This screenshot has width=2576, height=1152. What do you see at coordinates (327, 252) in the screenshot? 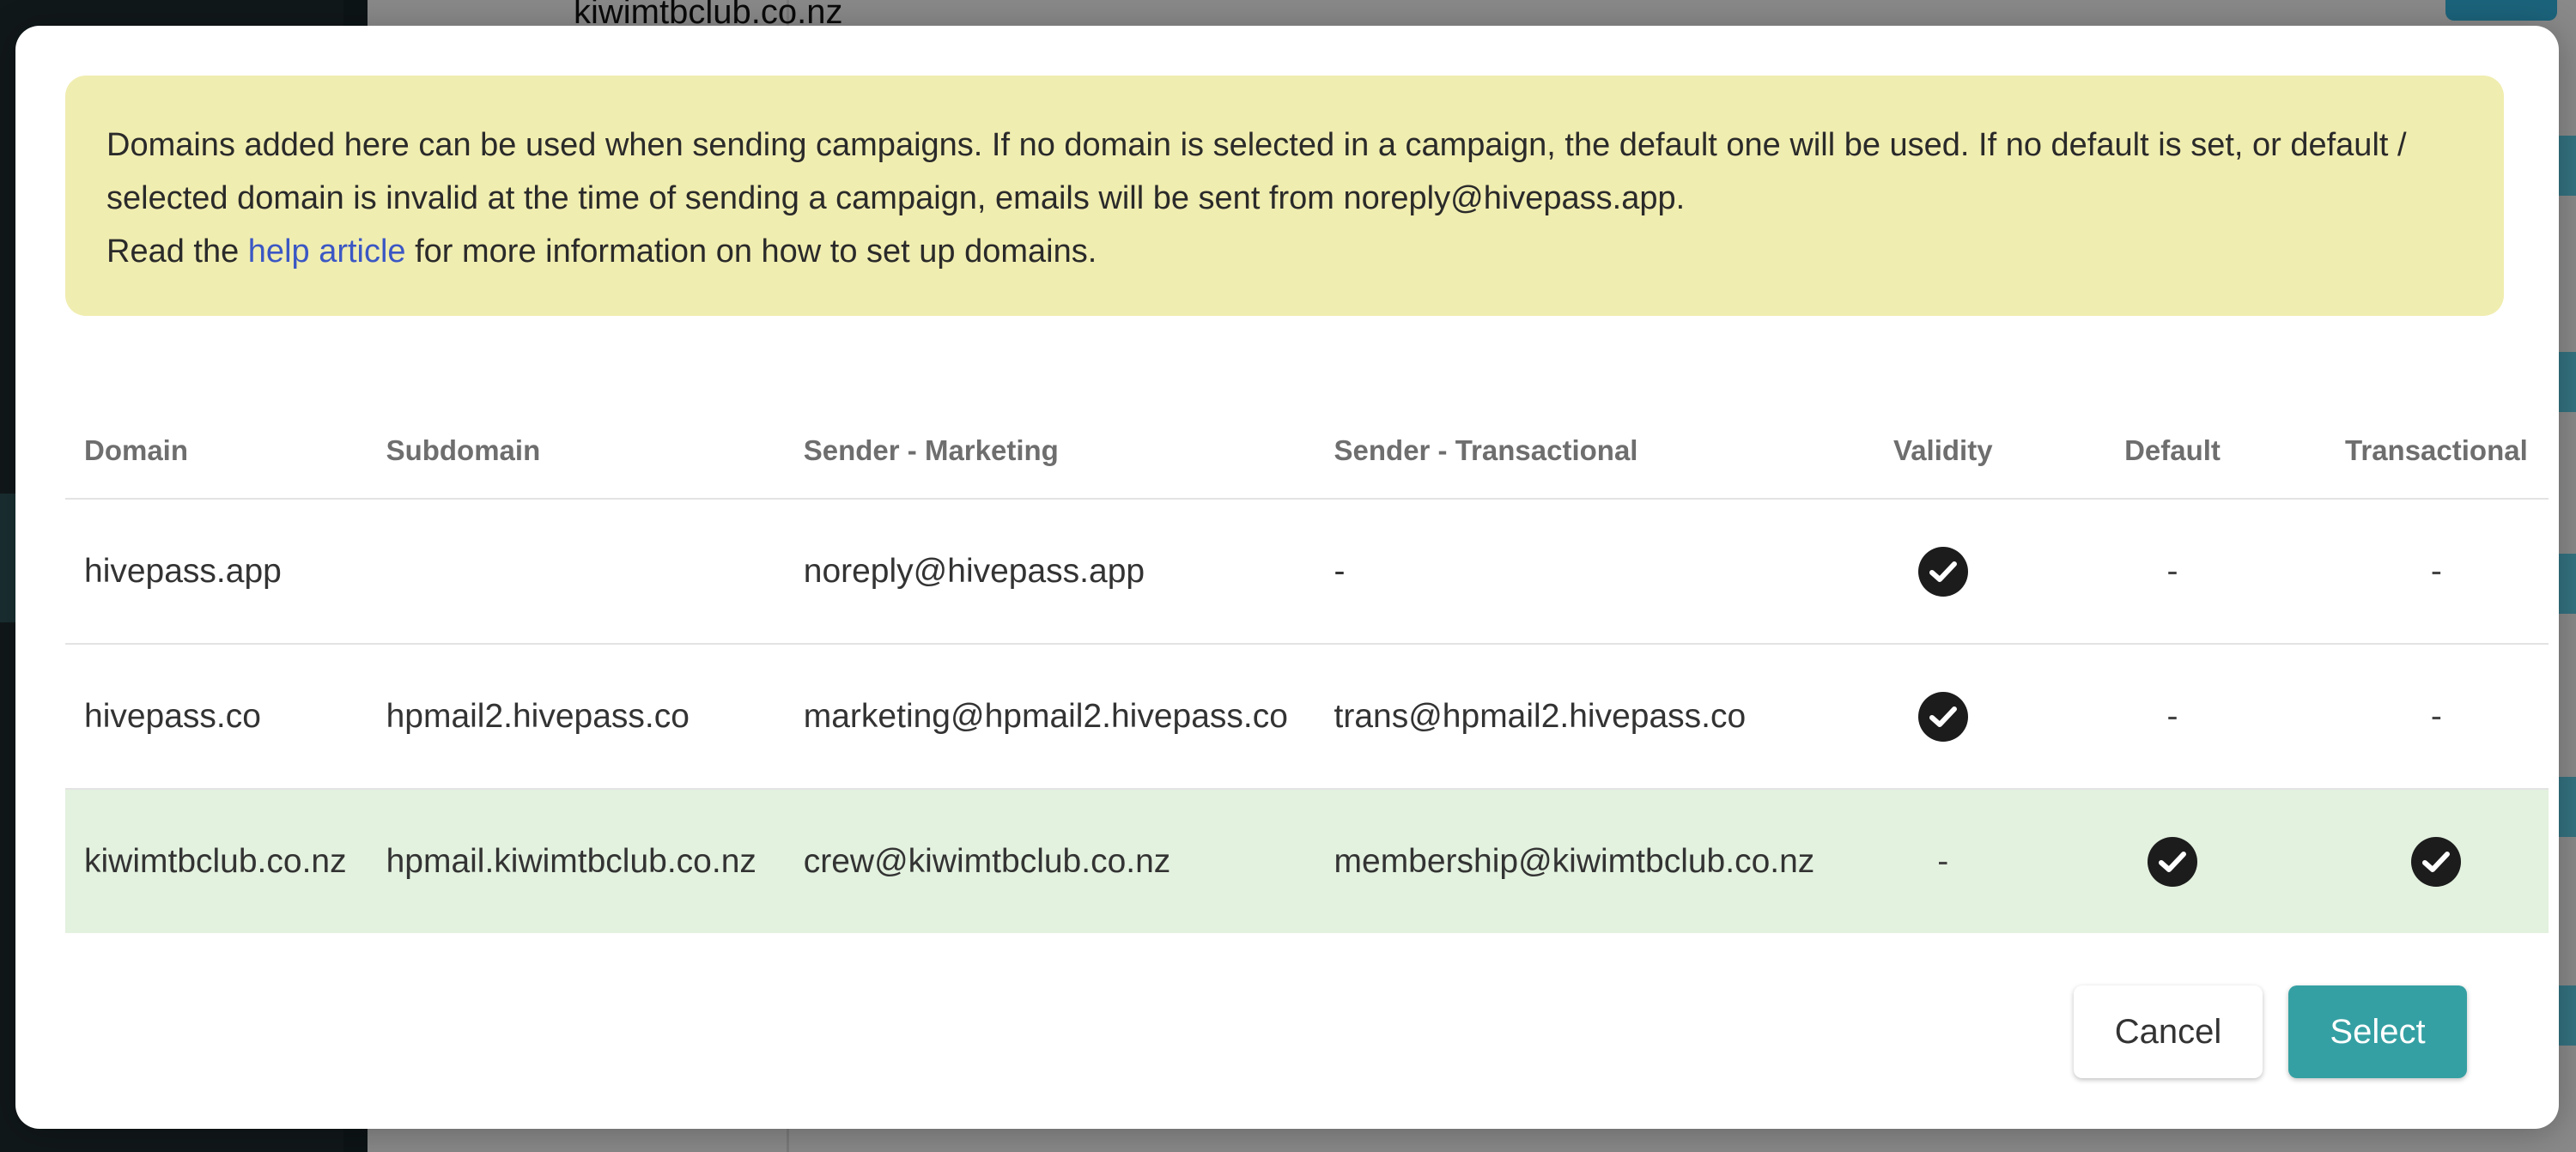
I see `help-article-link: help article` at bounding box center [327, 252].